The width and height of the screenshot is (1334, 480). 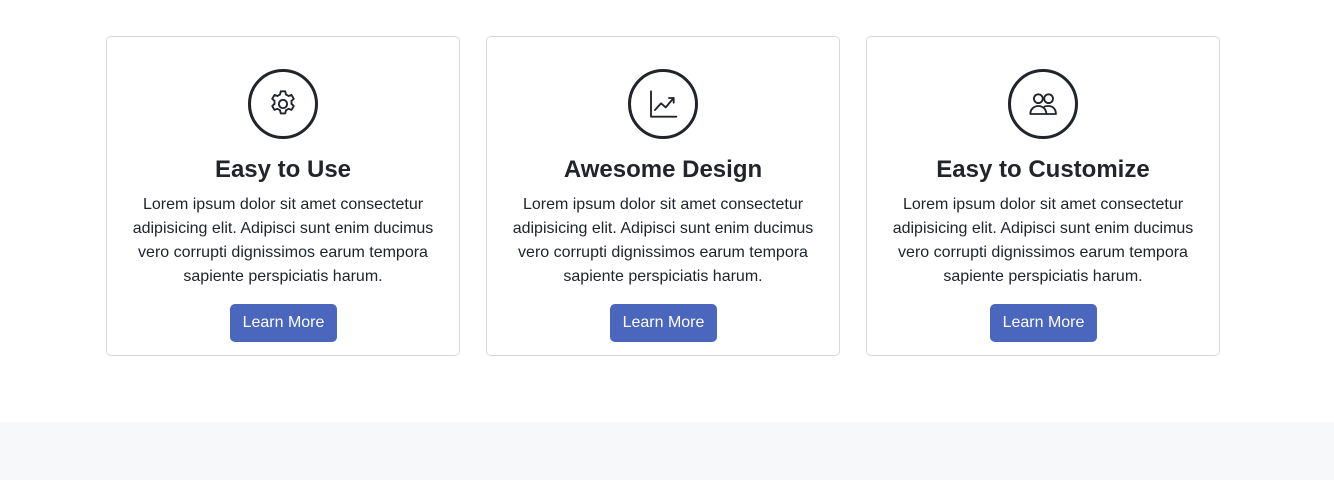 What do you see at coordinates (663, 104) in the screenshot?
I see `chart-line-icon` at bounding box center [663, 104].